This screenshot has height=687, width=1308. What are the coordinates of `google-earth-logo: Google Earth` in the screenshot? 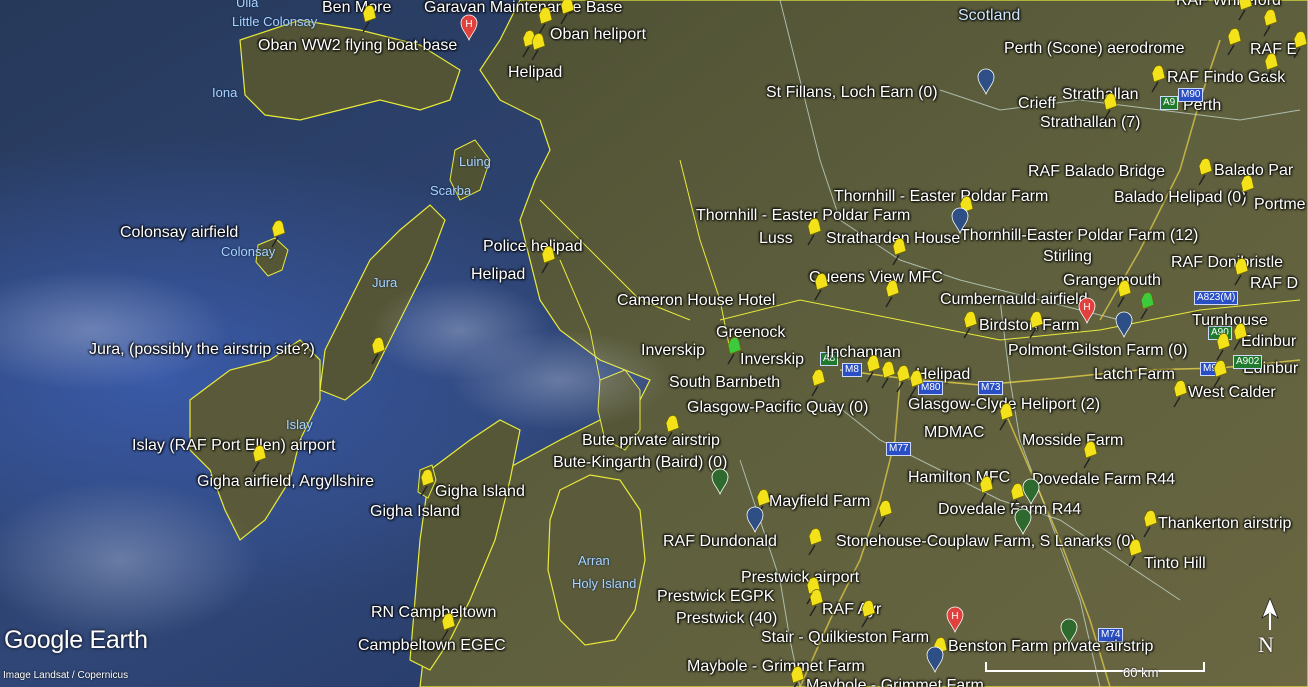 It's located at (76, 640).